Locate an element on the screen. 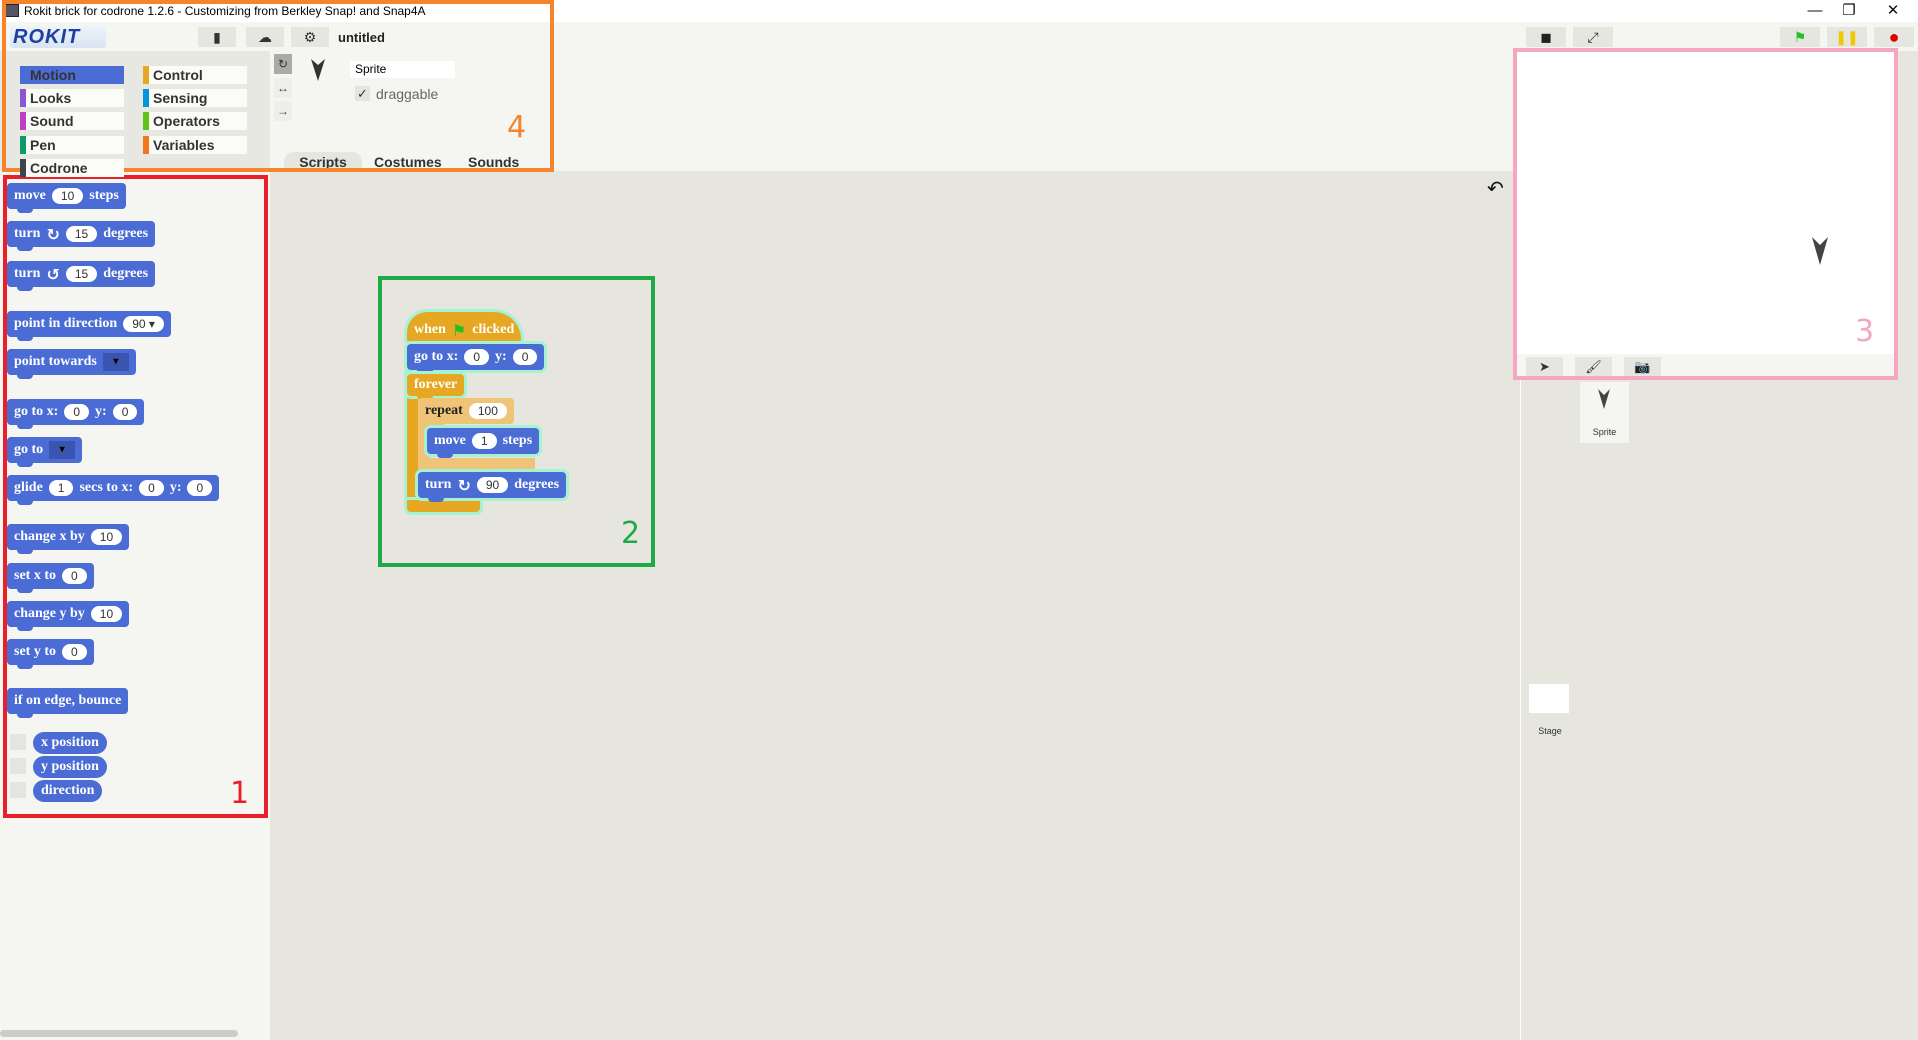 The height and width of the screenshot is (1040, 1918). restore-button: ❐ is located at coordinates (1849, 11).